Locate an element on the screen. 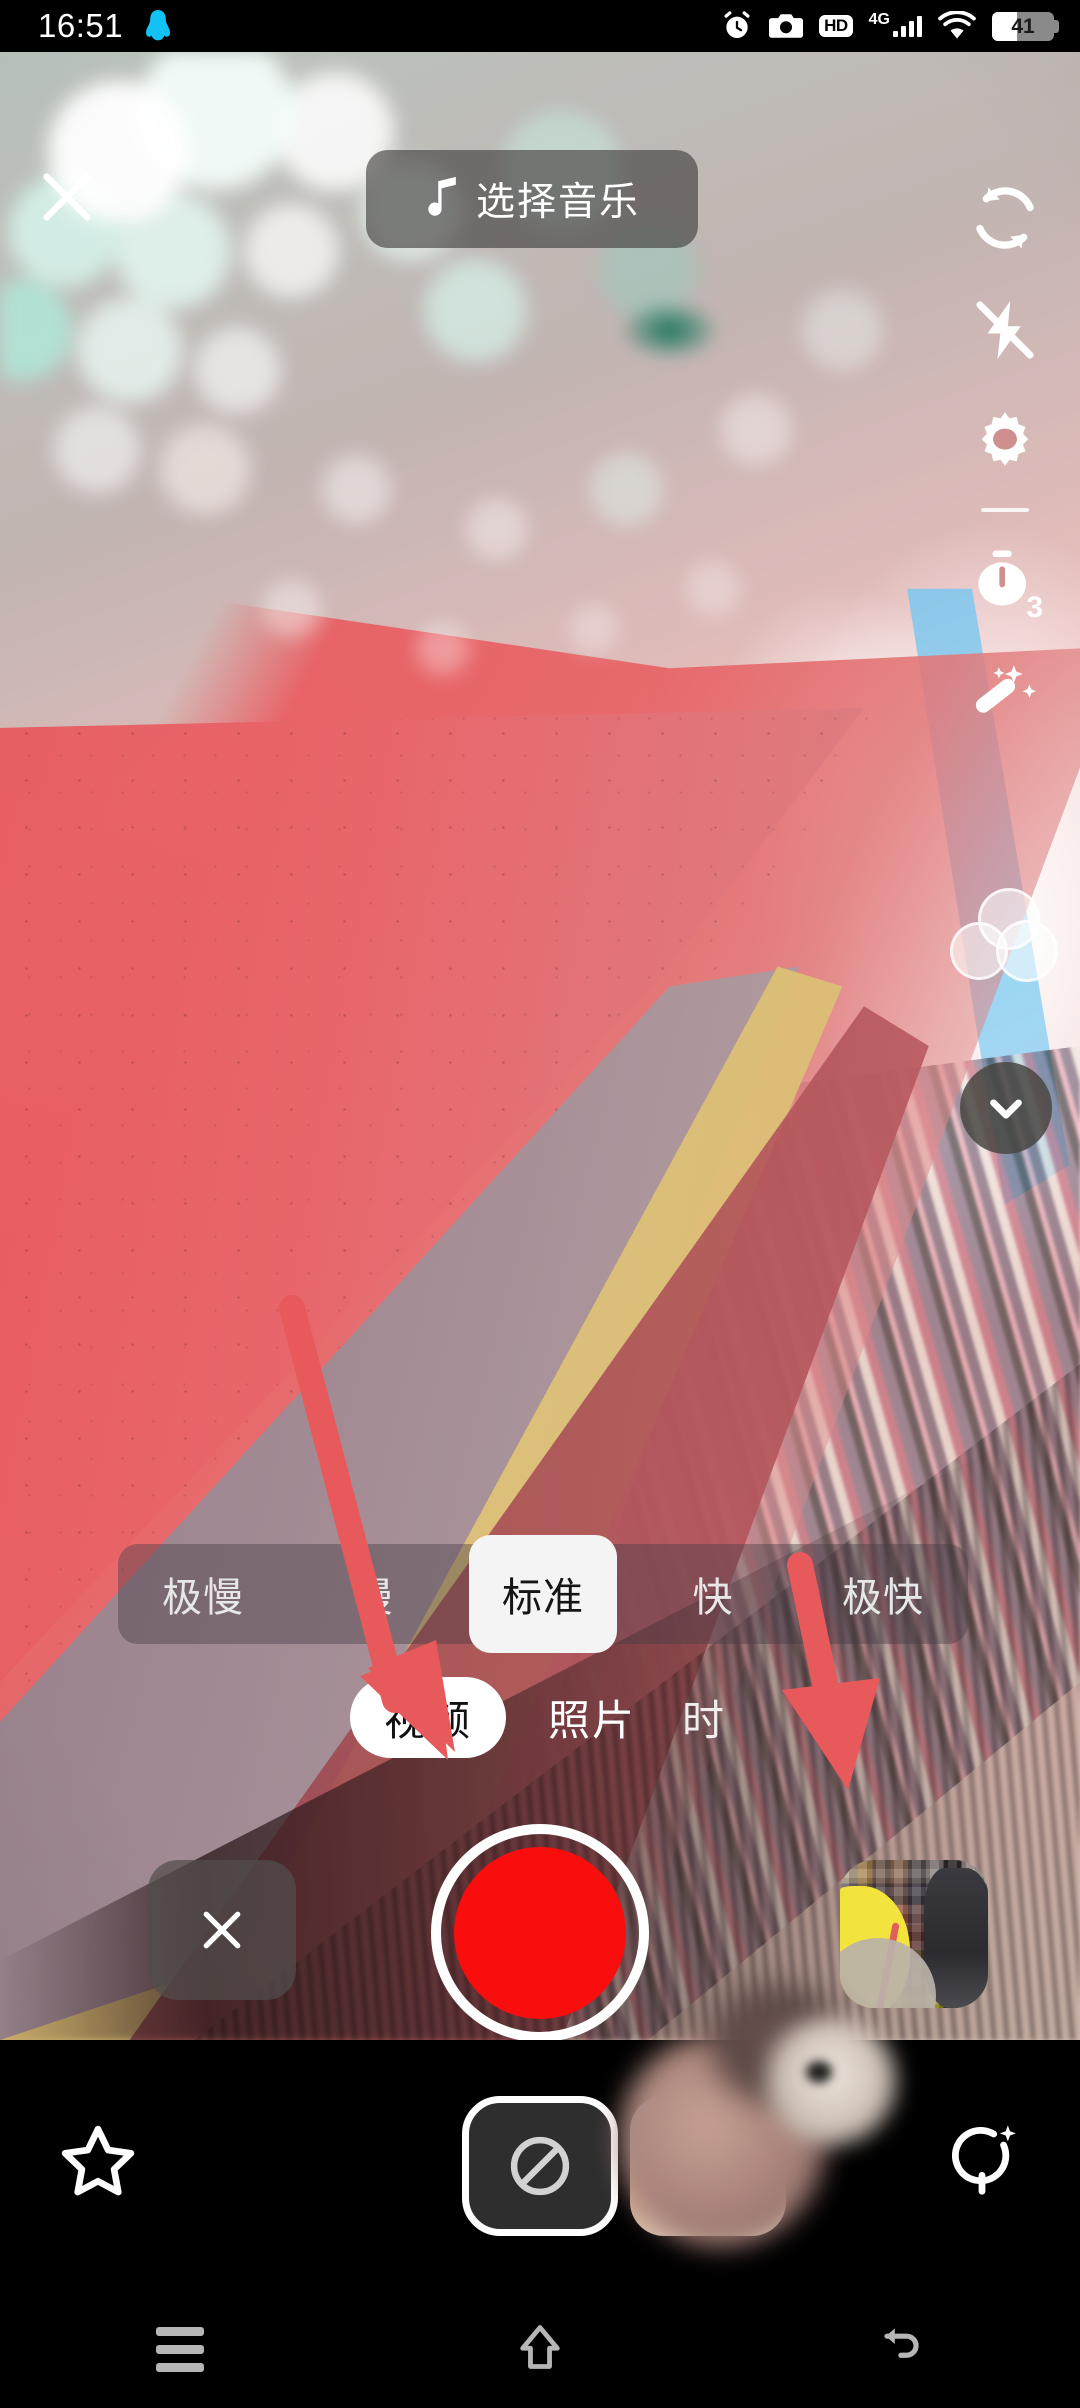  alarm-clock-icon is located at coordinates (737, 26).